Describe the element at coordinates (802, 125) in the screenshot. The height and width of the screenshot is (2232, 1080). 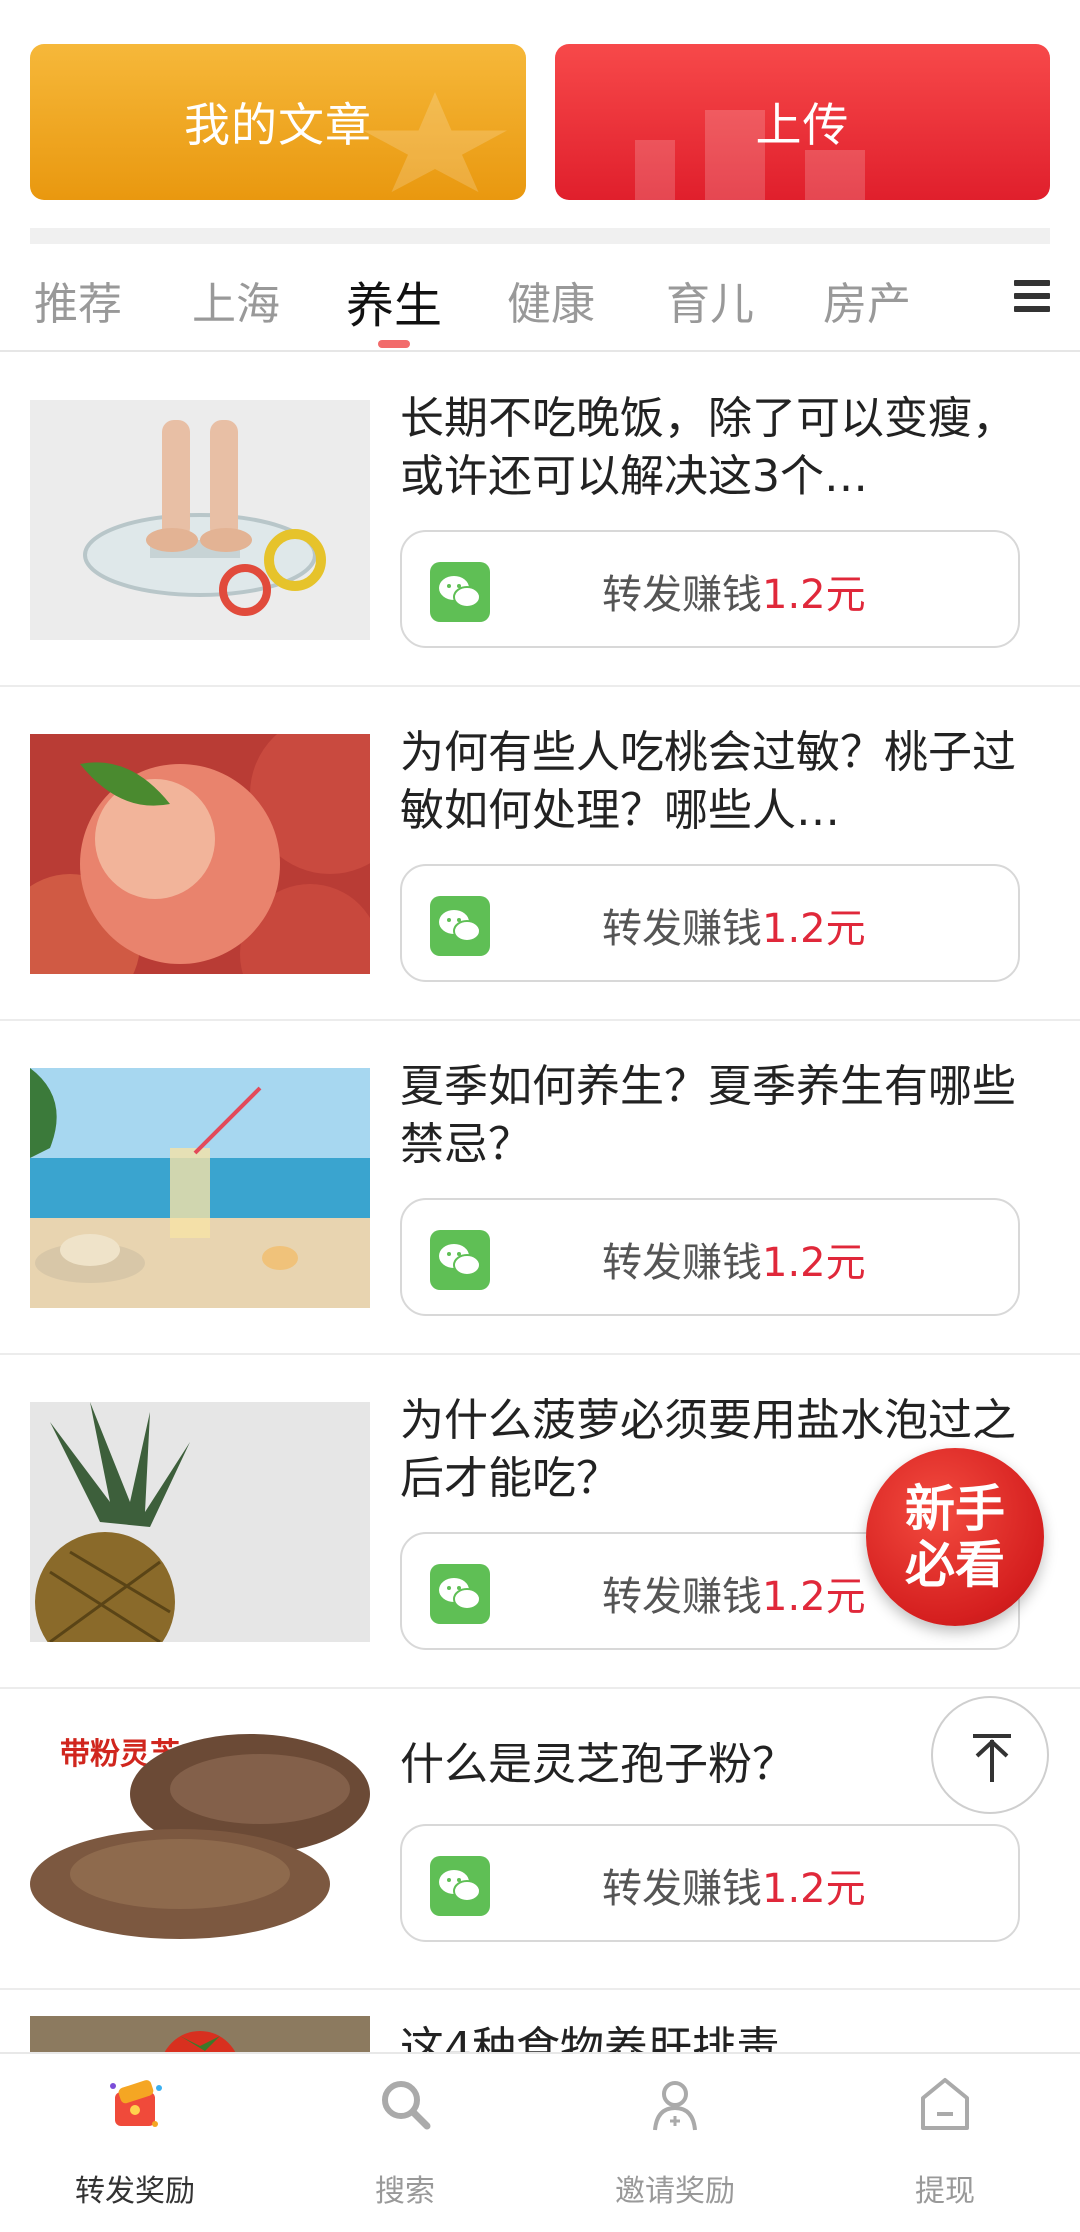
I see `upload-label: 上传` at that location.